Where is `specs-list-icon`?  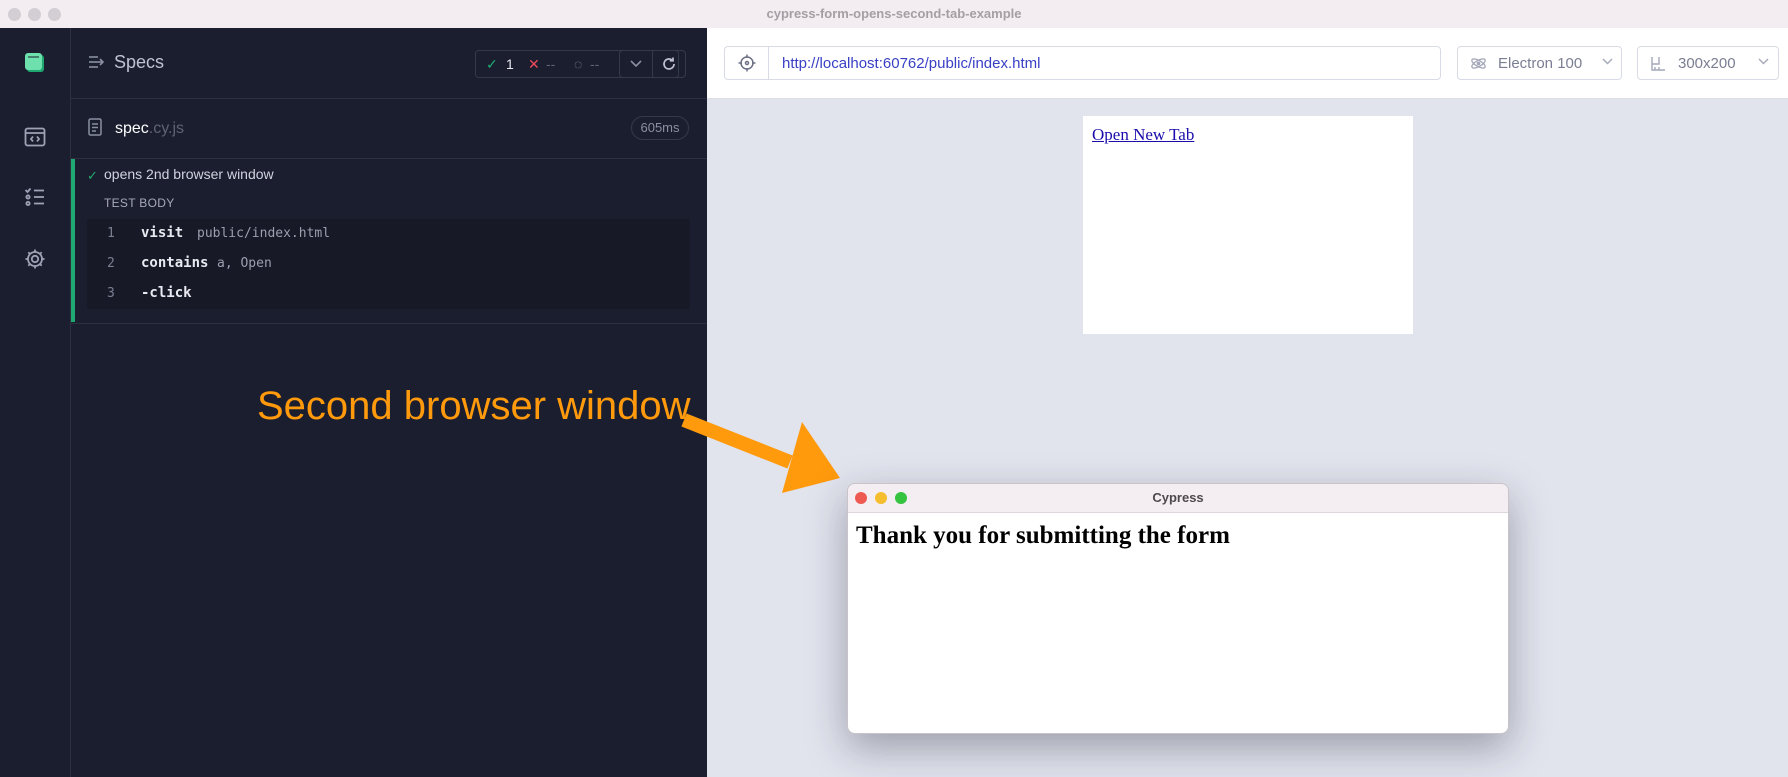
specs-list-icon is located at coordinates (34, 196).